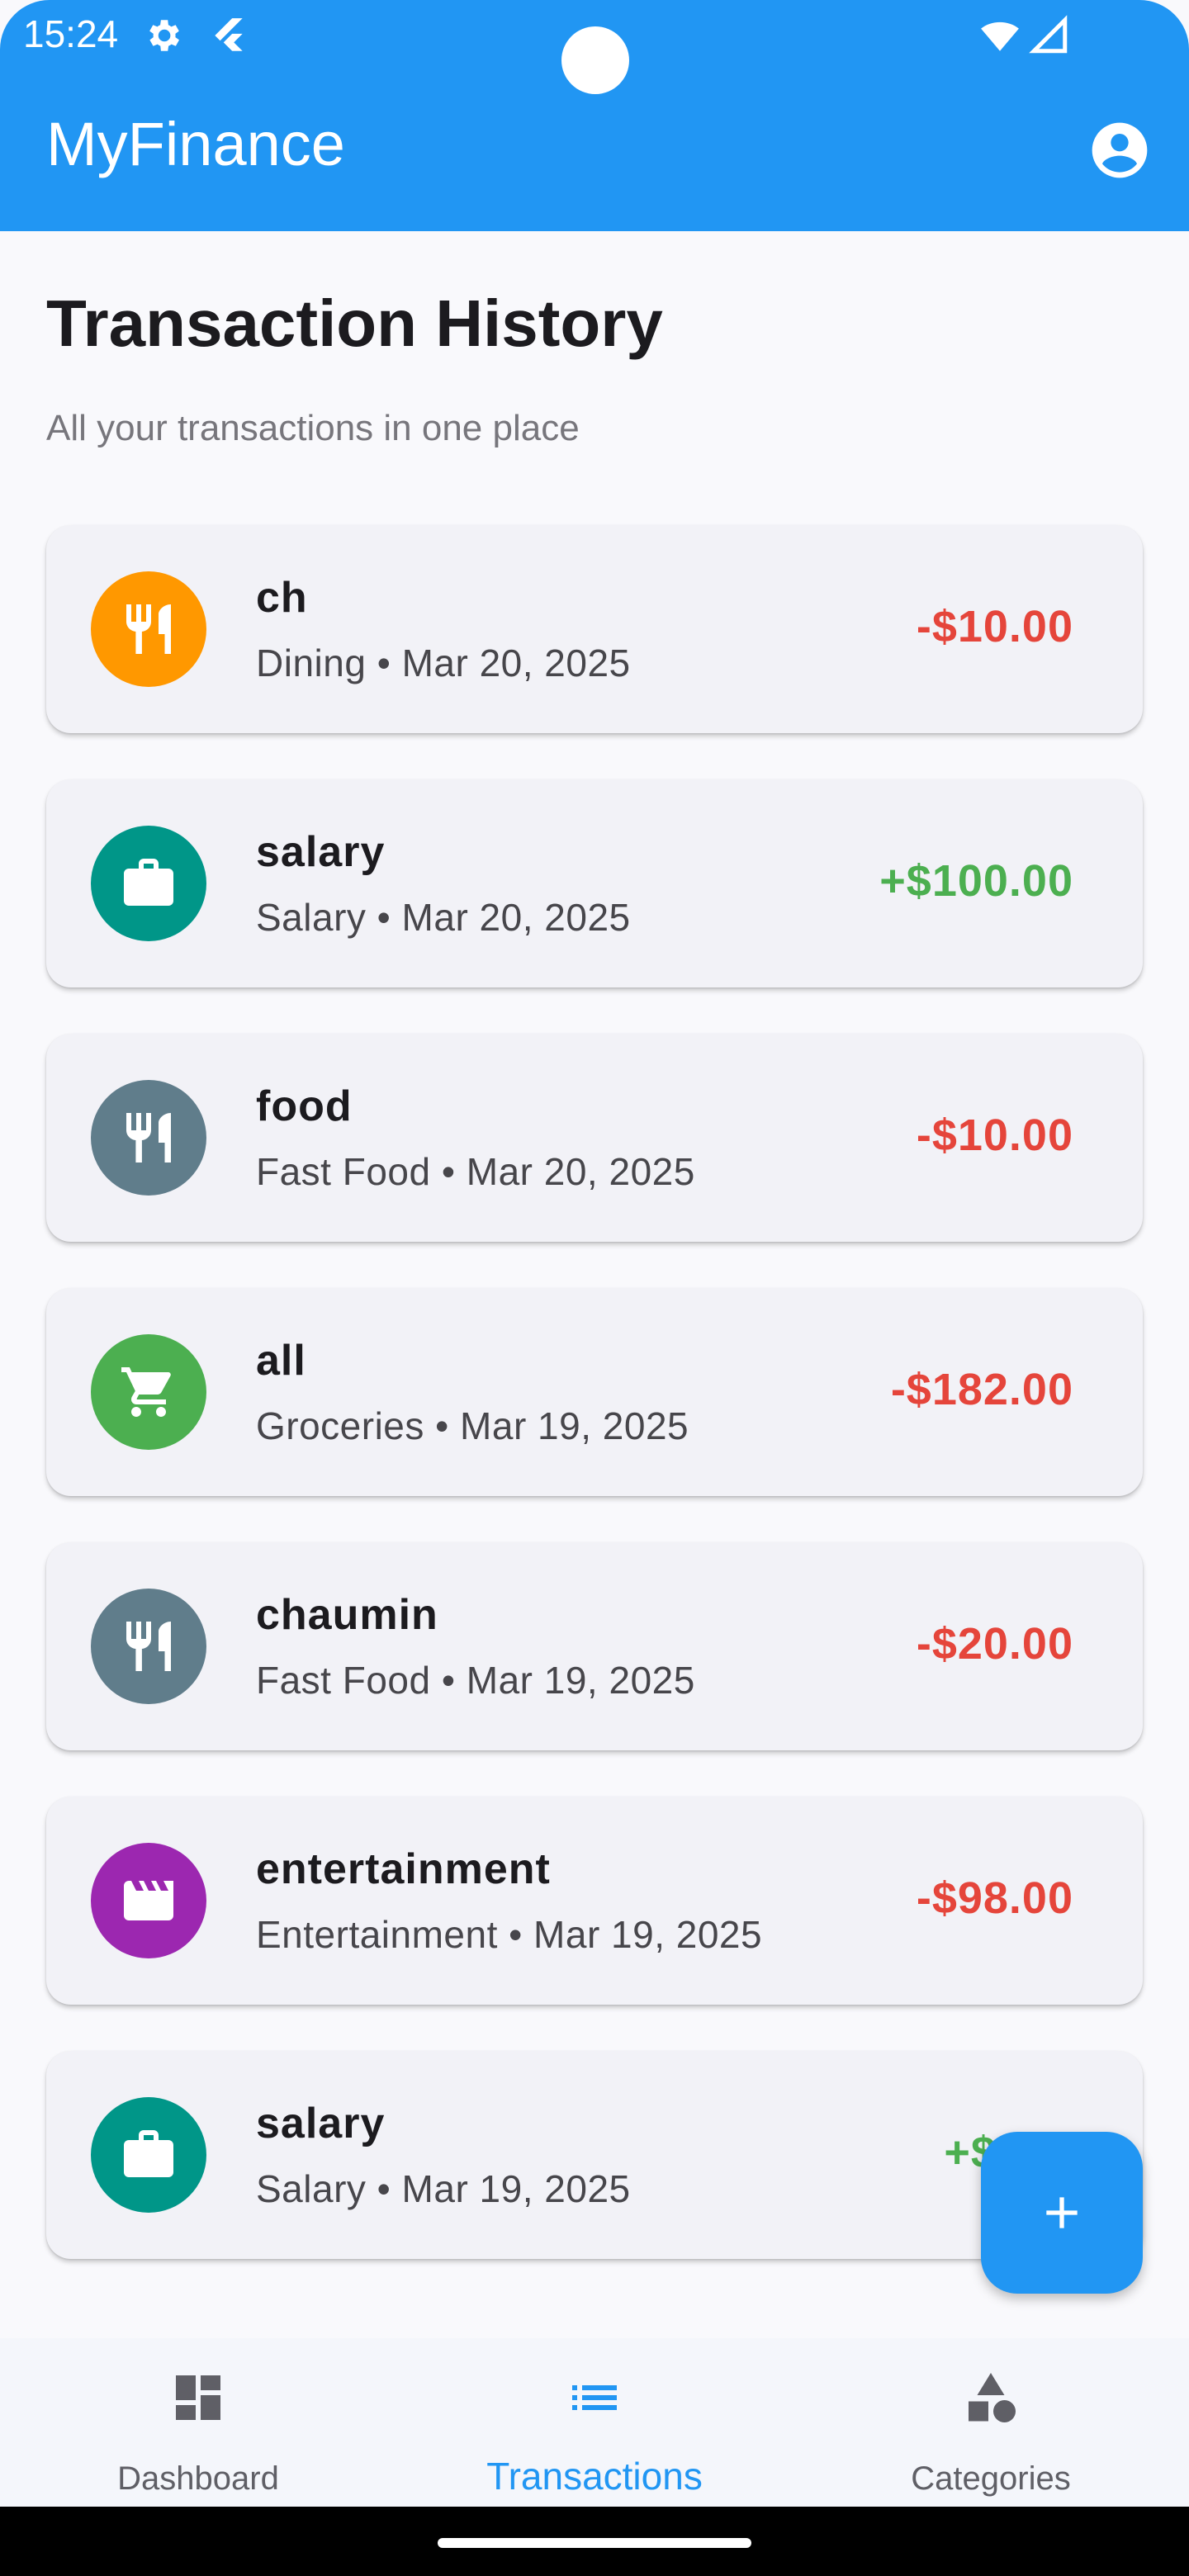  Describe the element at coordinates (994, 1898) in the screenshot. I see `transaction-amount: -$98.00` at that location.